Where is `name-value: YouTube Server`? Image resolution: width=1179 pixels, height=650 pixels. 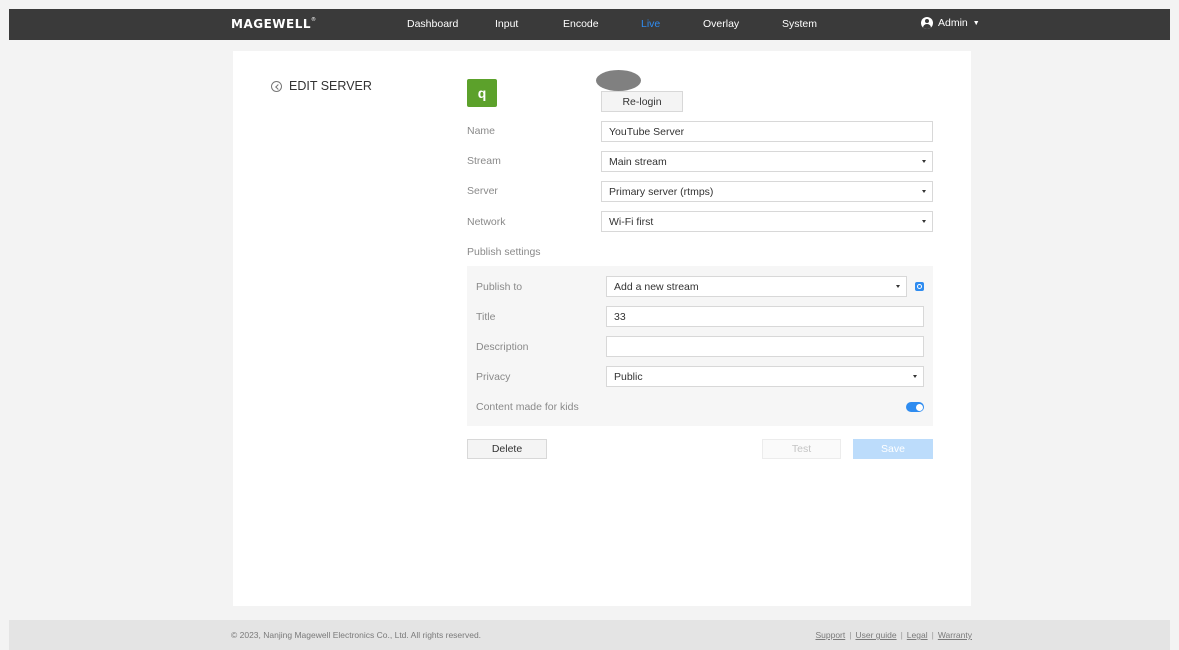
name-value: YouTube Server is located at coordinates (647, 131).